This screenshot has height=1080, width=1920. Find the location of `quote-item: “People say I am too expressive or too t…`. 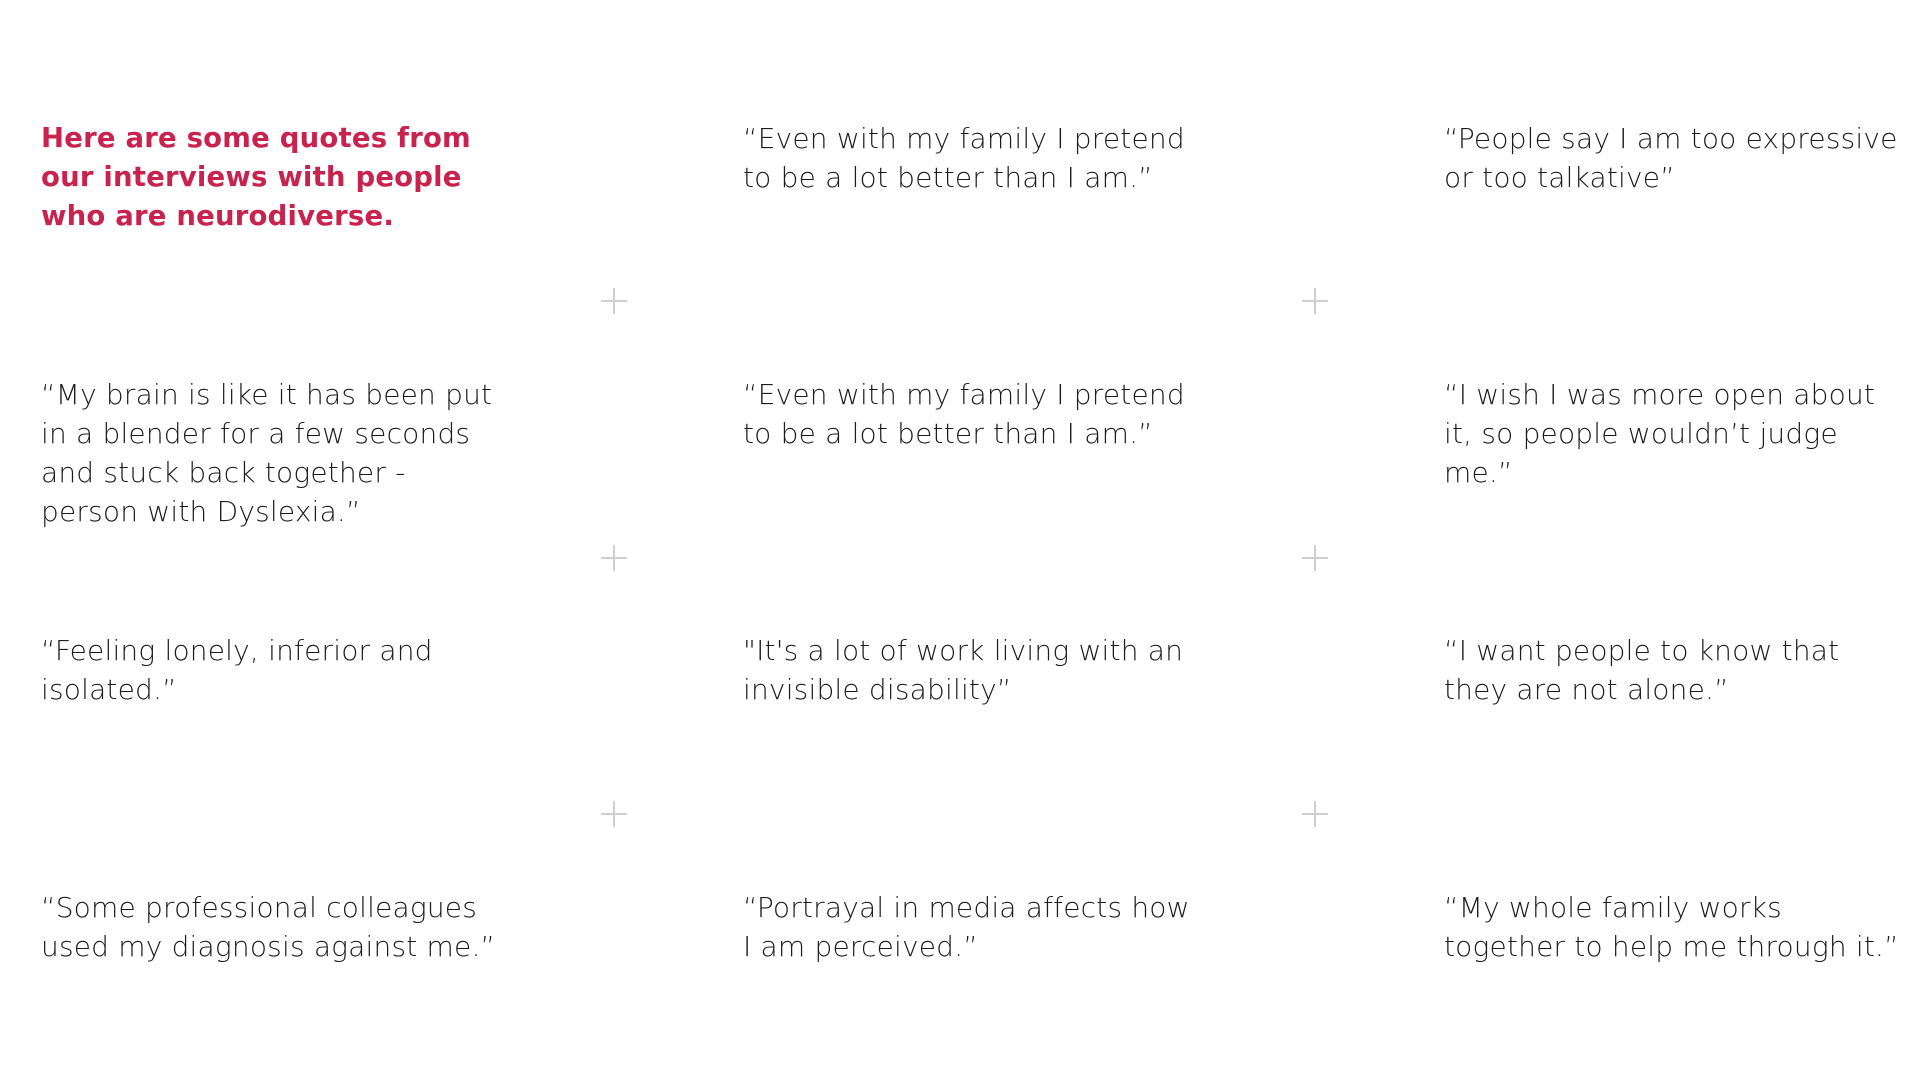

quote-item: “People say I am too expressive or too t… is located at coordinates (1671, 158).